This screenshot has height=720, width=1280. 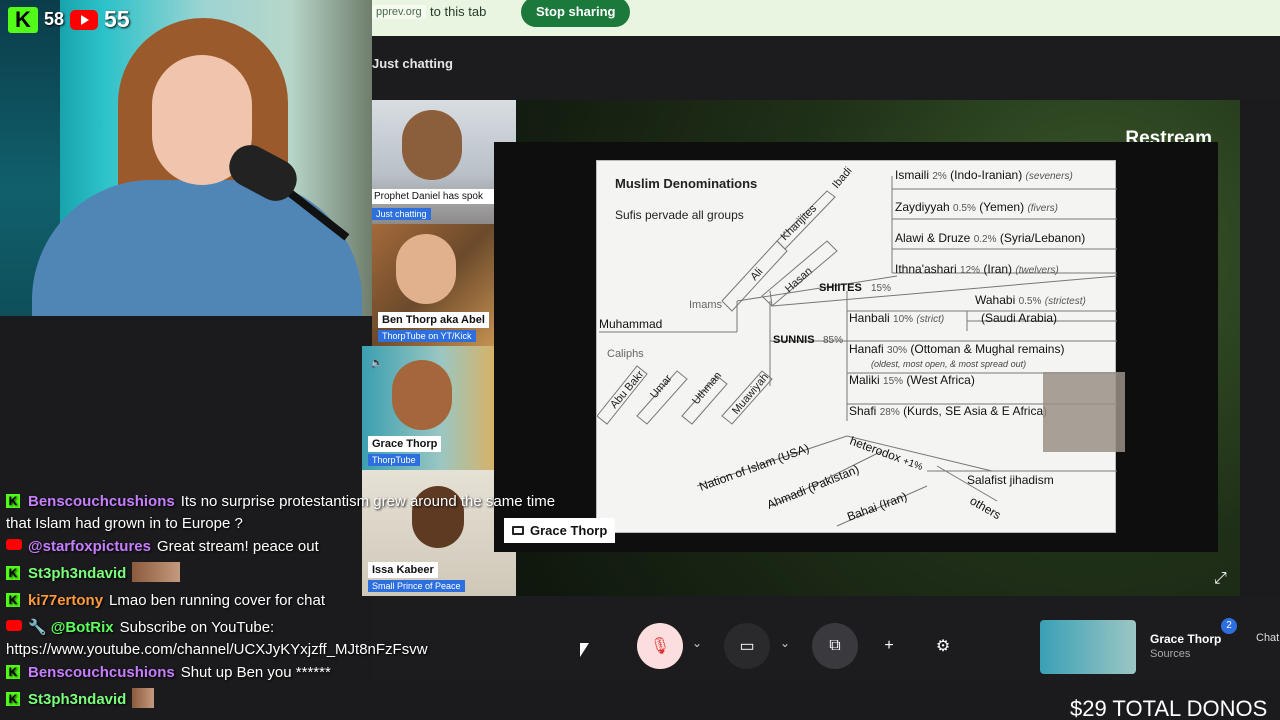 I want to click on plus-icon: +, so click(x=889, y=645).